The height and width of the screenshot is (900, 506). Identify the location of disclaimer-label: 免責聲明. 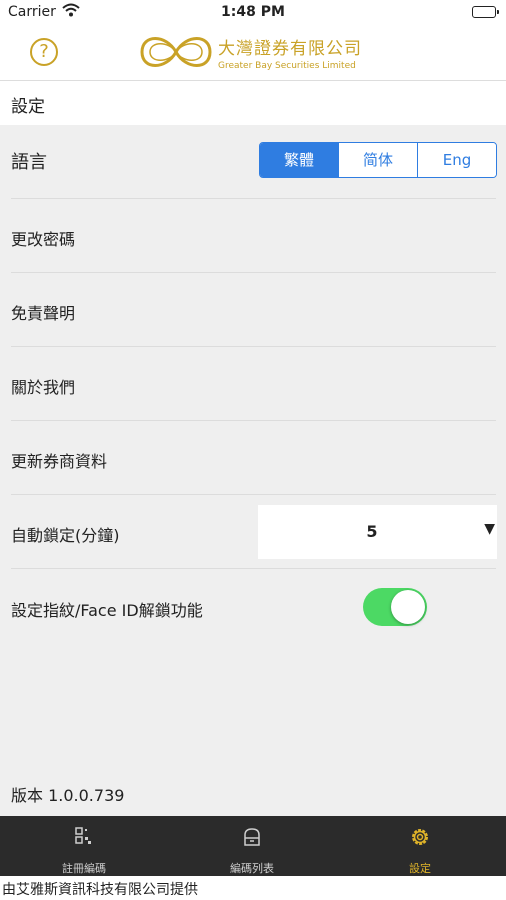
(43, 313).